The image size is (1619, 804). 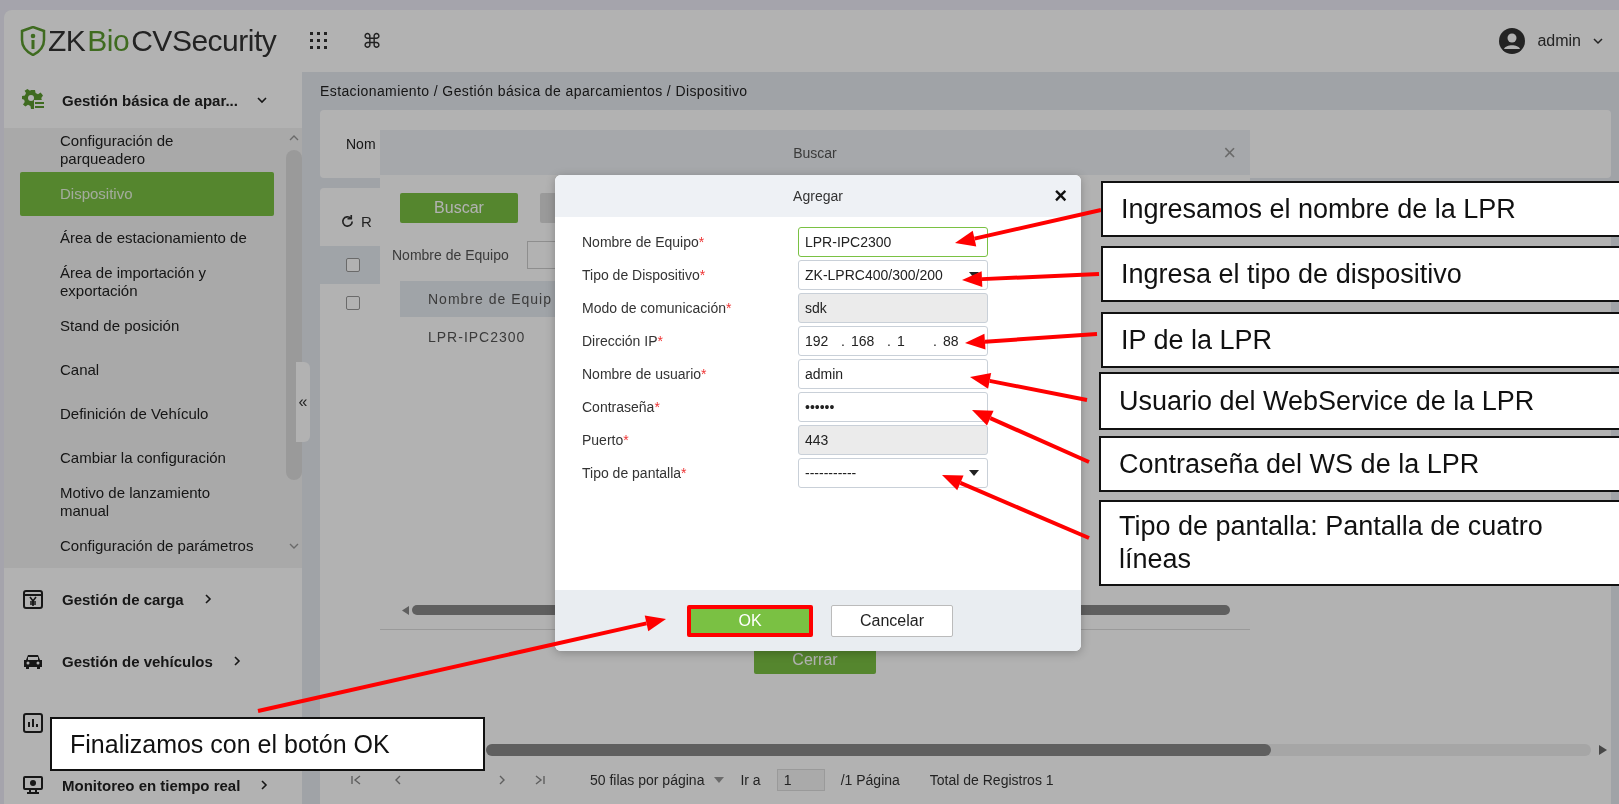 I want to click on dialog-title: Agregar, so click(x=818, y=196).